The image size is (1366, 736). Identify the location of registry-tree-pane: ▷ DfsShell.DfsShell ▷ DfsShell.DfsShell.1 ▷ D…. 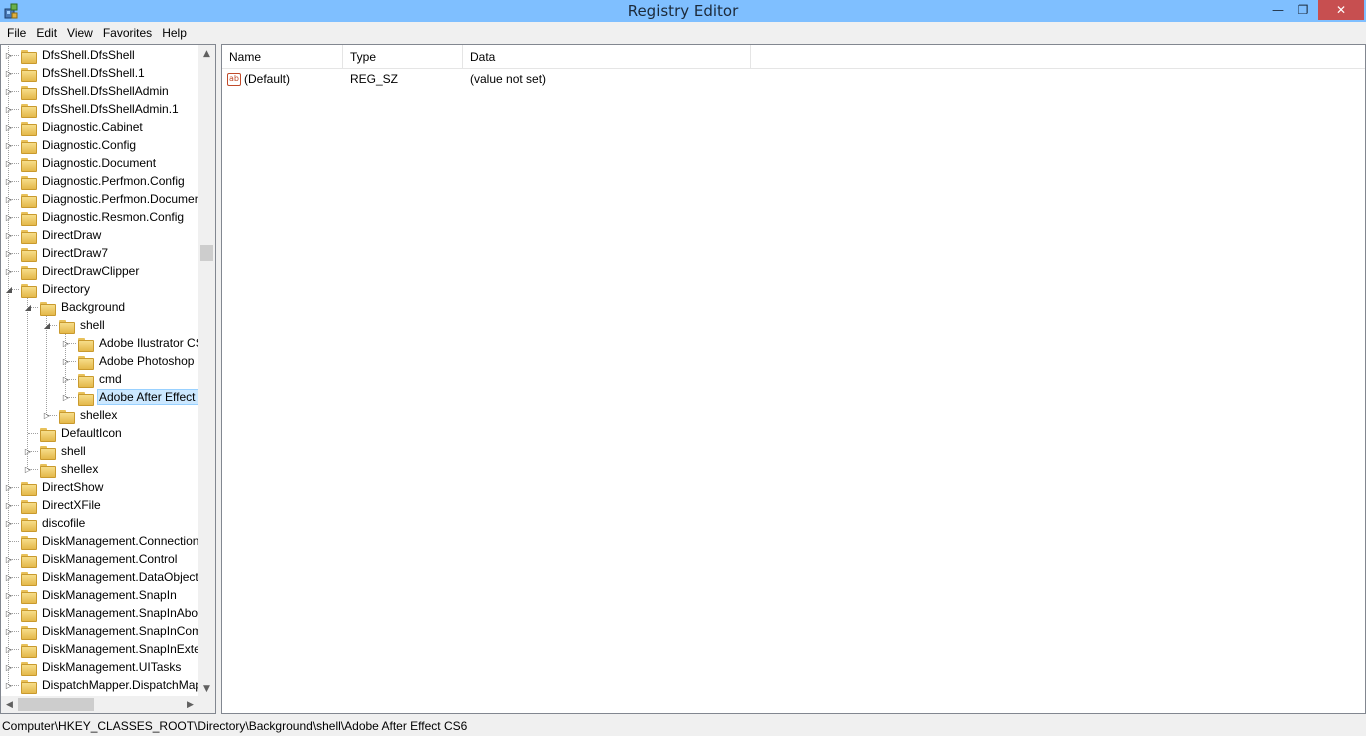
(108, 379).